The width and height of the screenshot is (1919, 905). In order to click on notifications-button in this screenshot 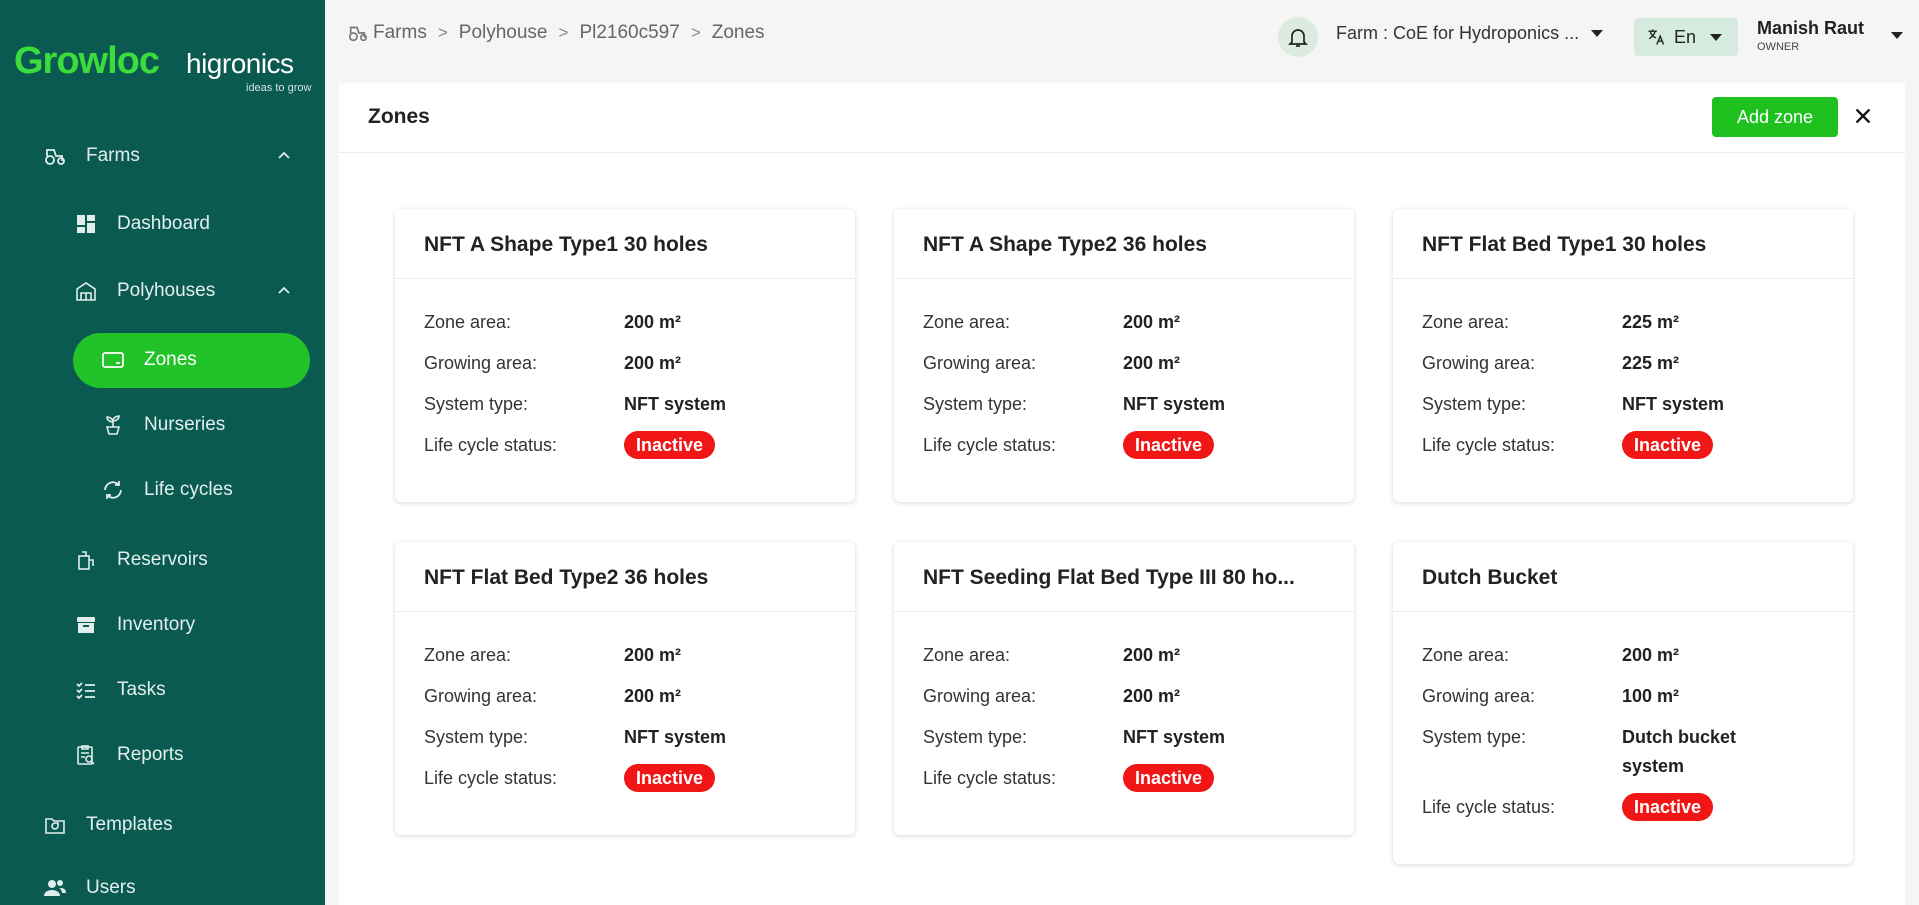, I will do `click(1298, 37)`.